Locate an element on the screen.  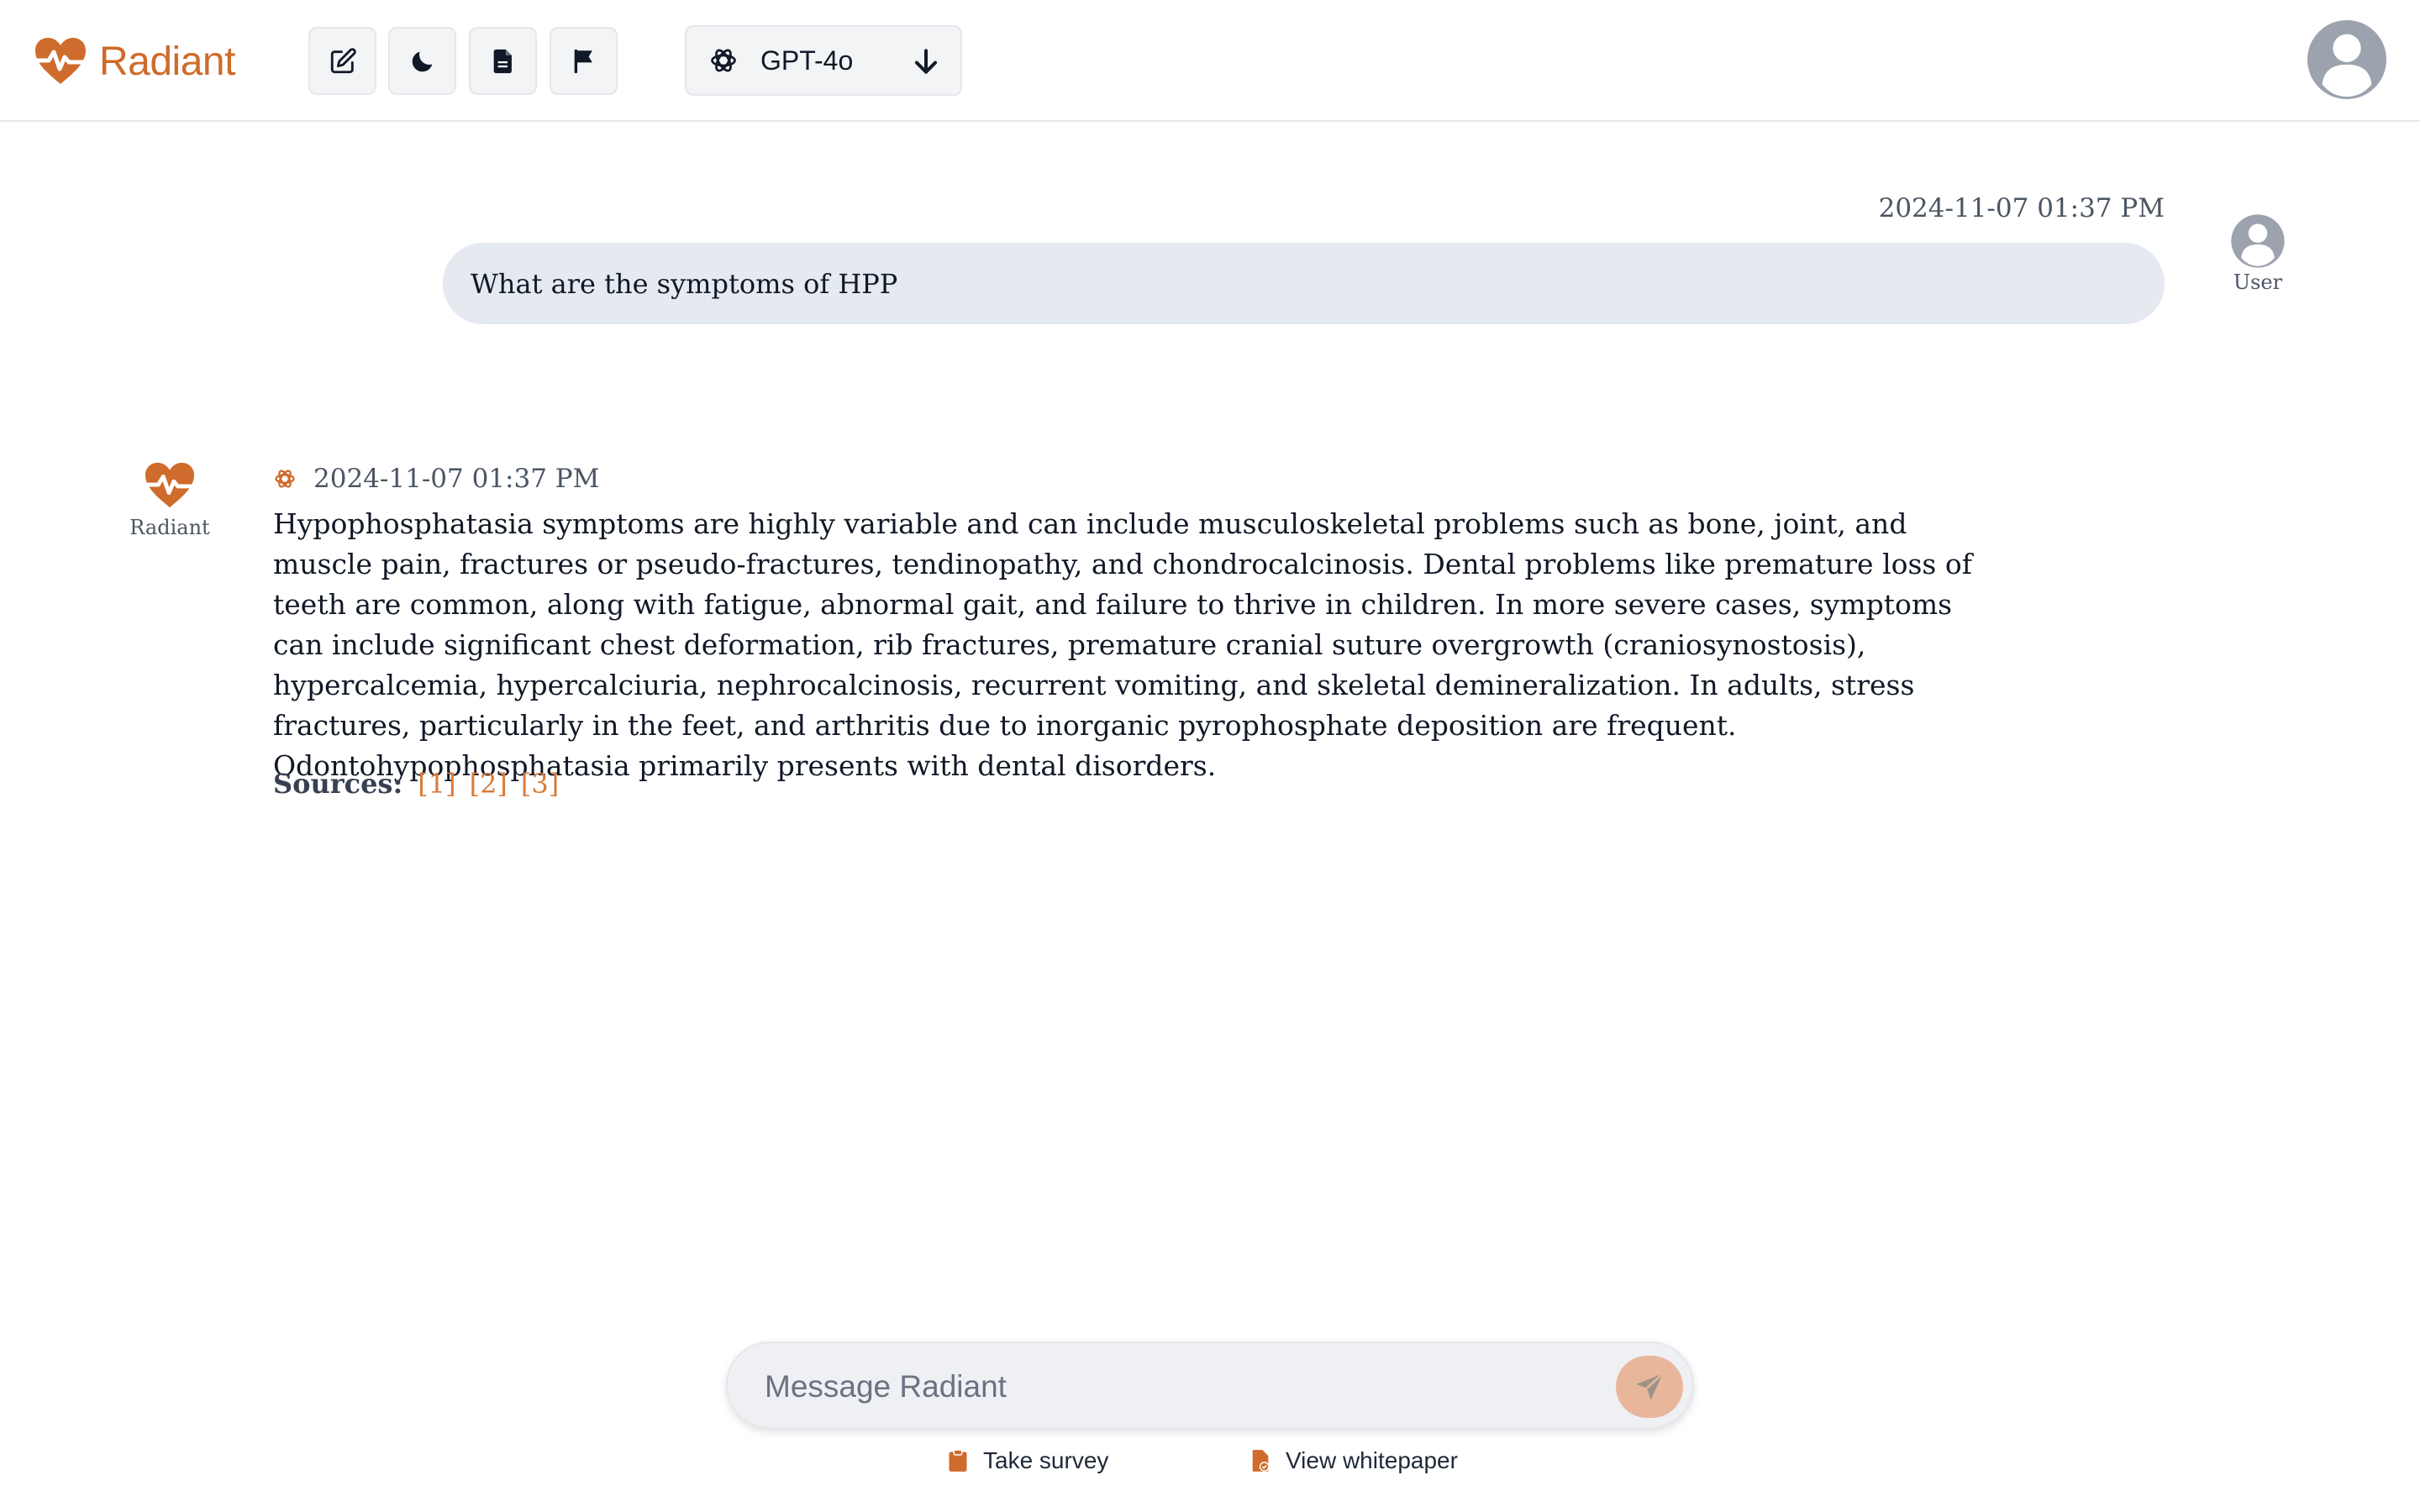
clipboard-icon is located at coordinates (958, 1460).